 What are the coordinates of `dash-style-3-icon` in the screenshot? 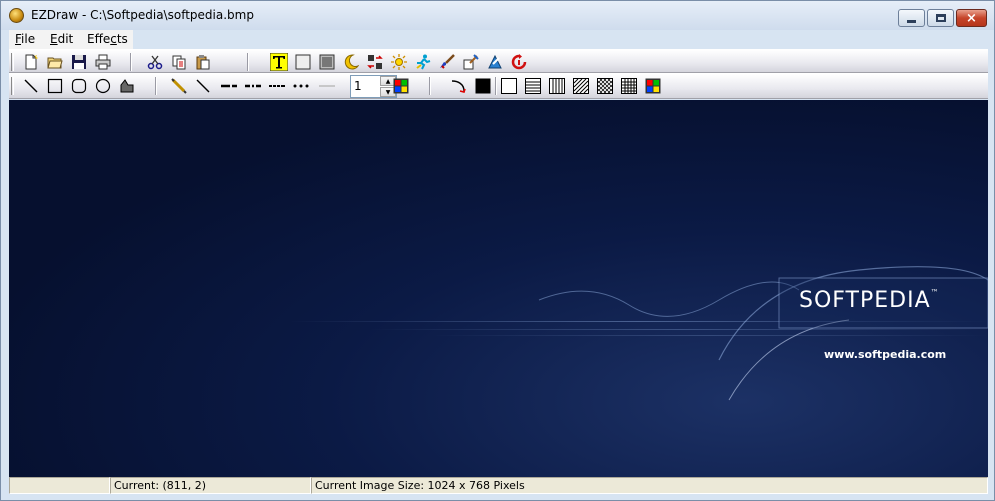 It's located at (277, 86).